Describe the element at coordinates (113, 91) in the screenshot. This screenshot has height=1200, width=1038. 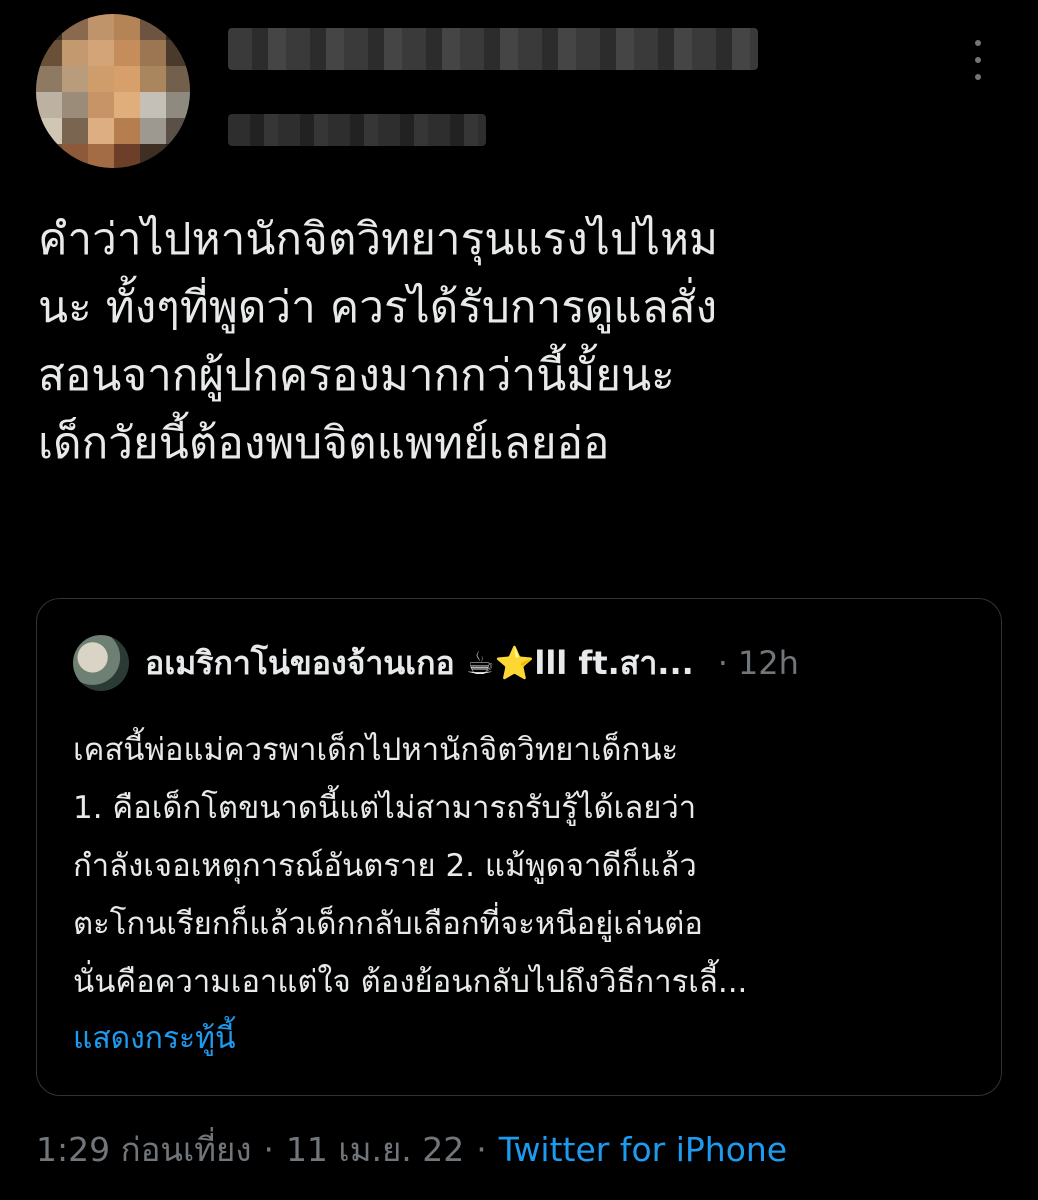
I see `author-avatar-pixelated` at that location.